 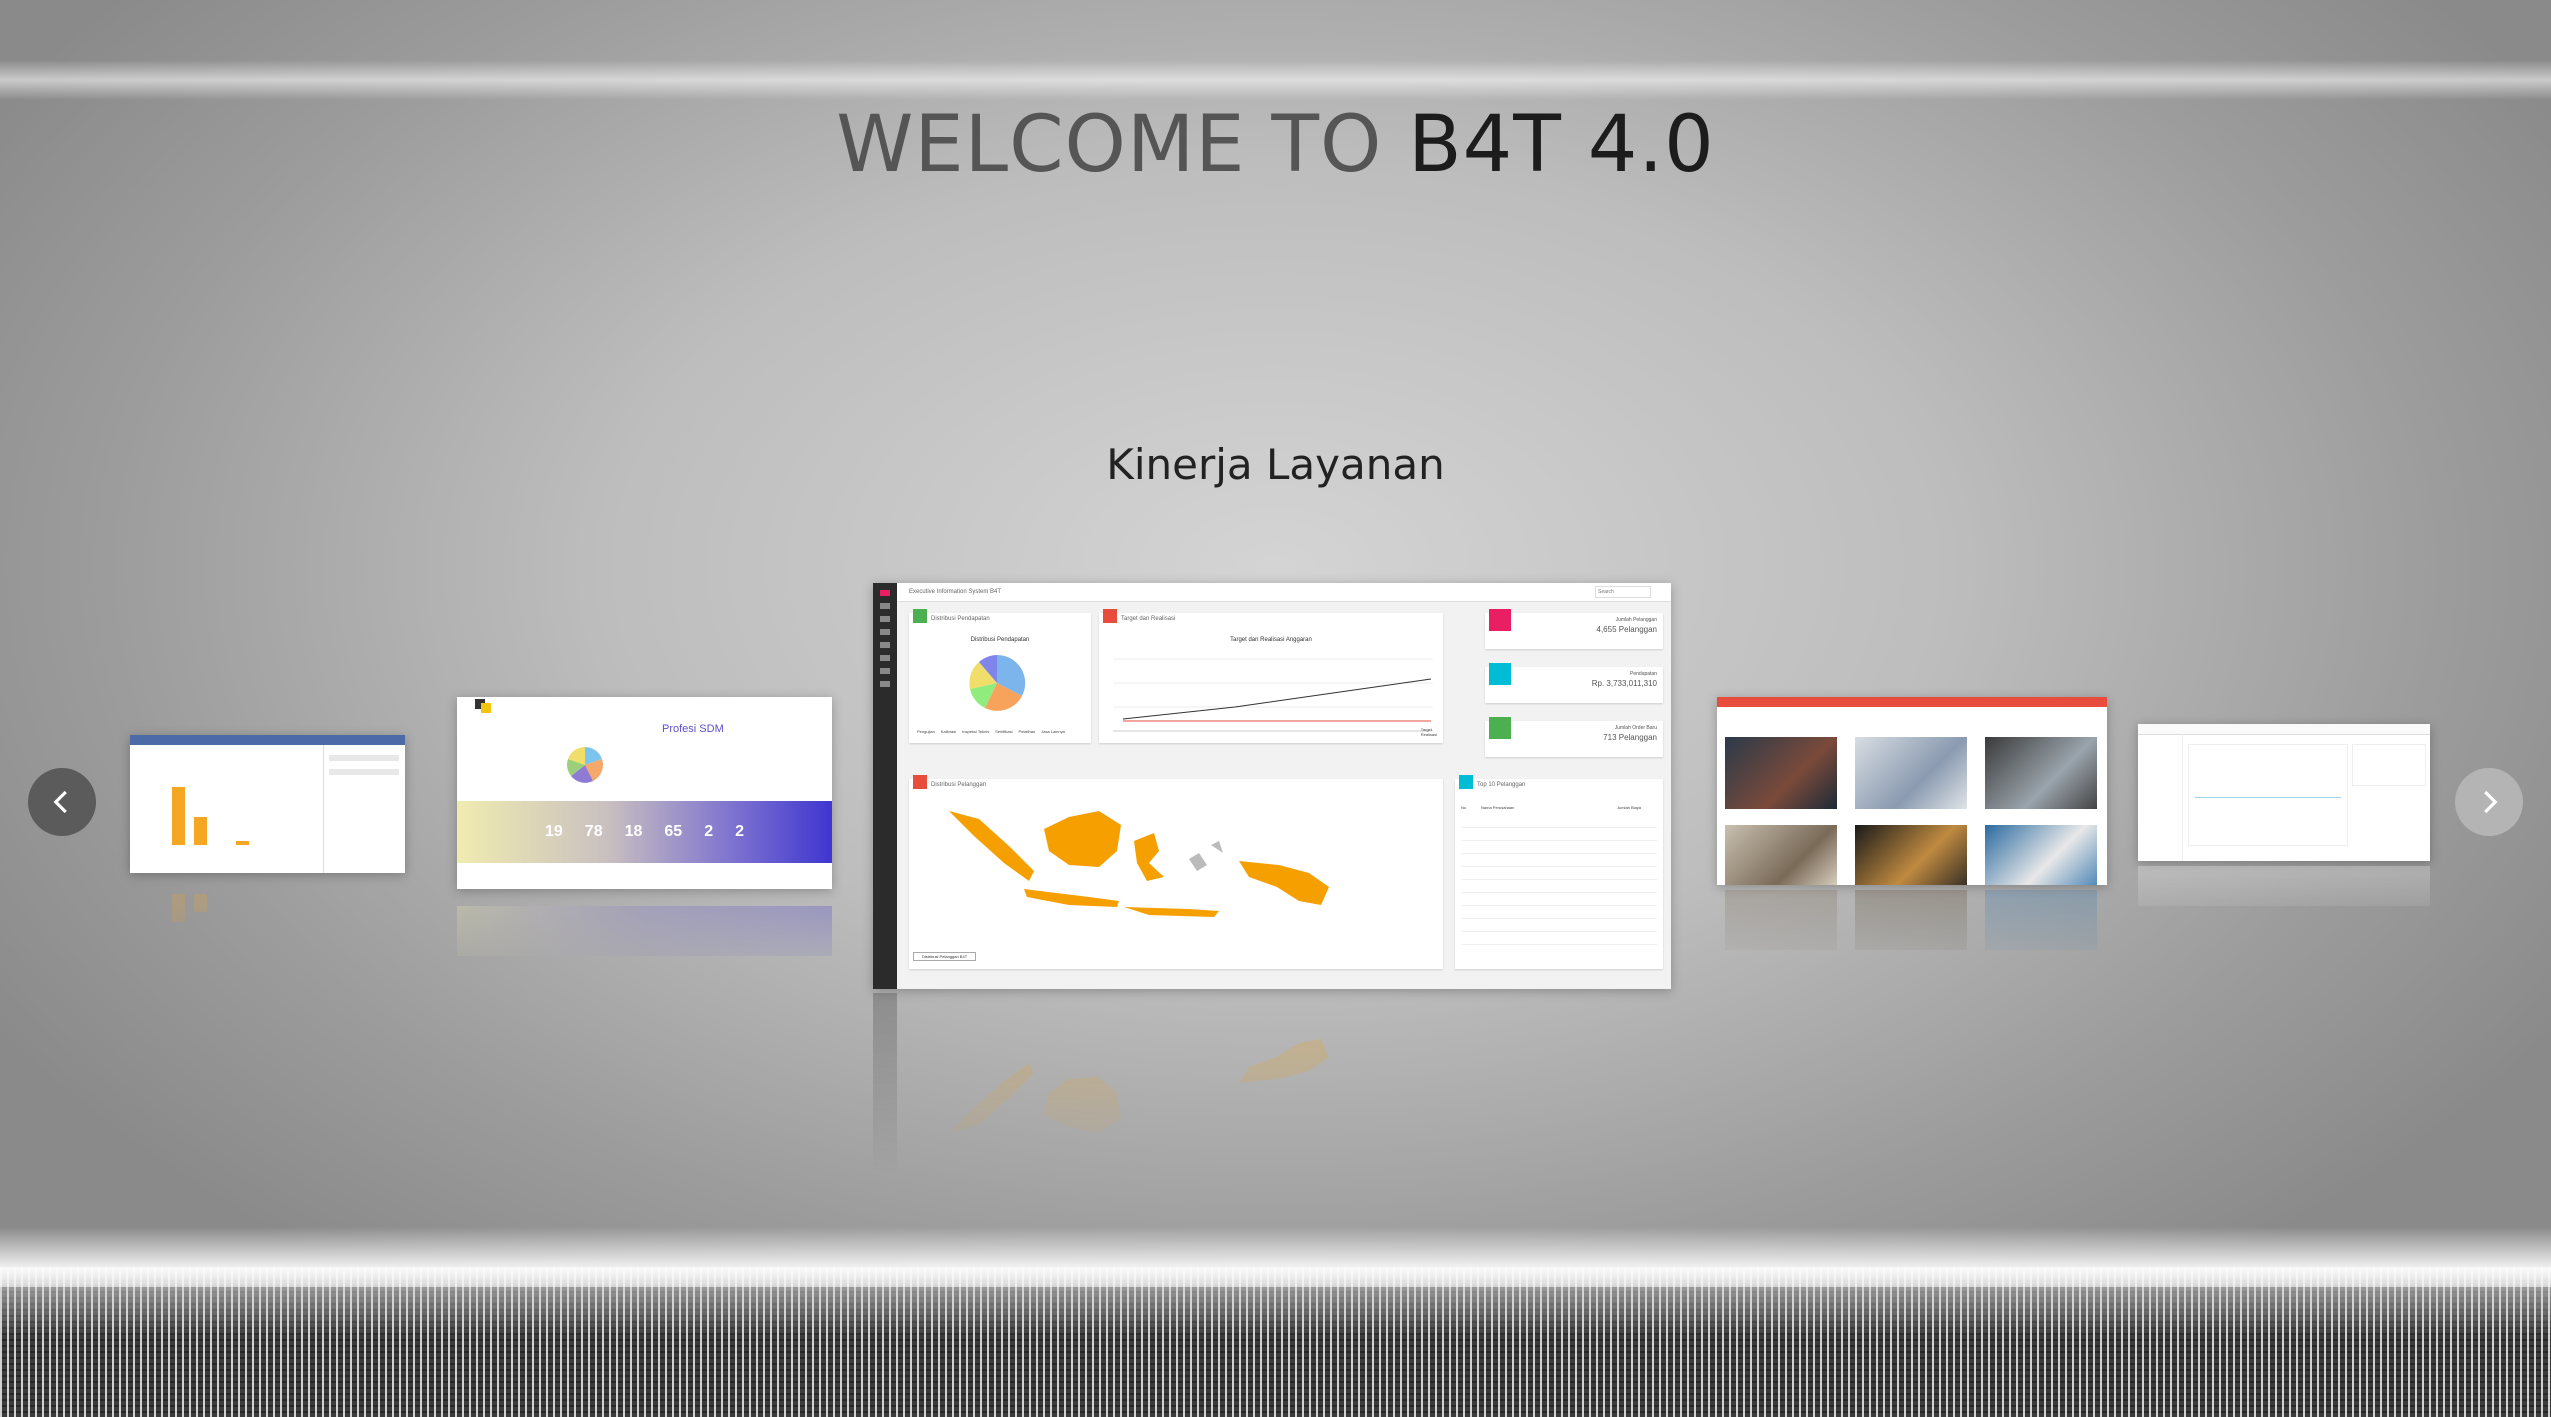 What do you see at coordinates (1271, 640) in the screenshot?
I see `line-chart-title: Target dan Realisasi Anggaran` at bounding box center [1271, 640].